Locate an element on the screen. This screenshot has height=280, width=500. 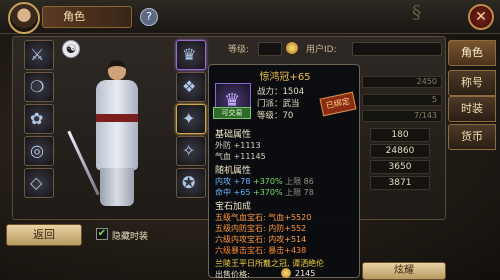
boots-icon: ✪ is located at coordinates (189, 182).